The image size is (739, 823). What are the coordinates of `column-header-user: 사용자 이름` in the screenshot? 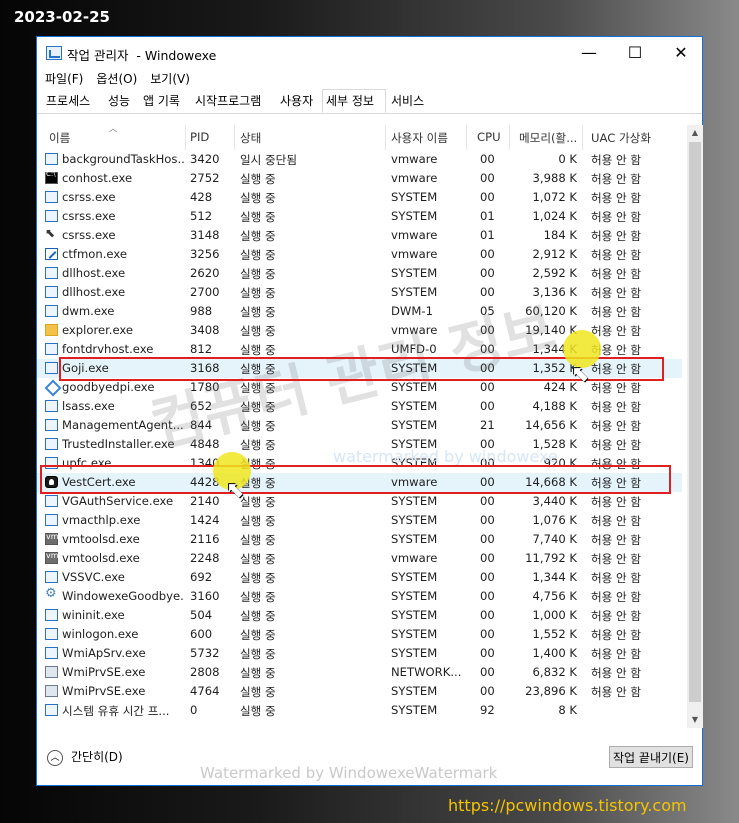 It's located at (419, 138).